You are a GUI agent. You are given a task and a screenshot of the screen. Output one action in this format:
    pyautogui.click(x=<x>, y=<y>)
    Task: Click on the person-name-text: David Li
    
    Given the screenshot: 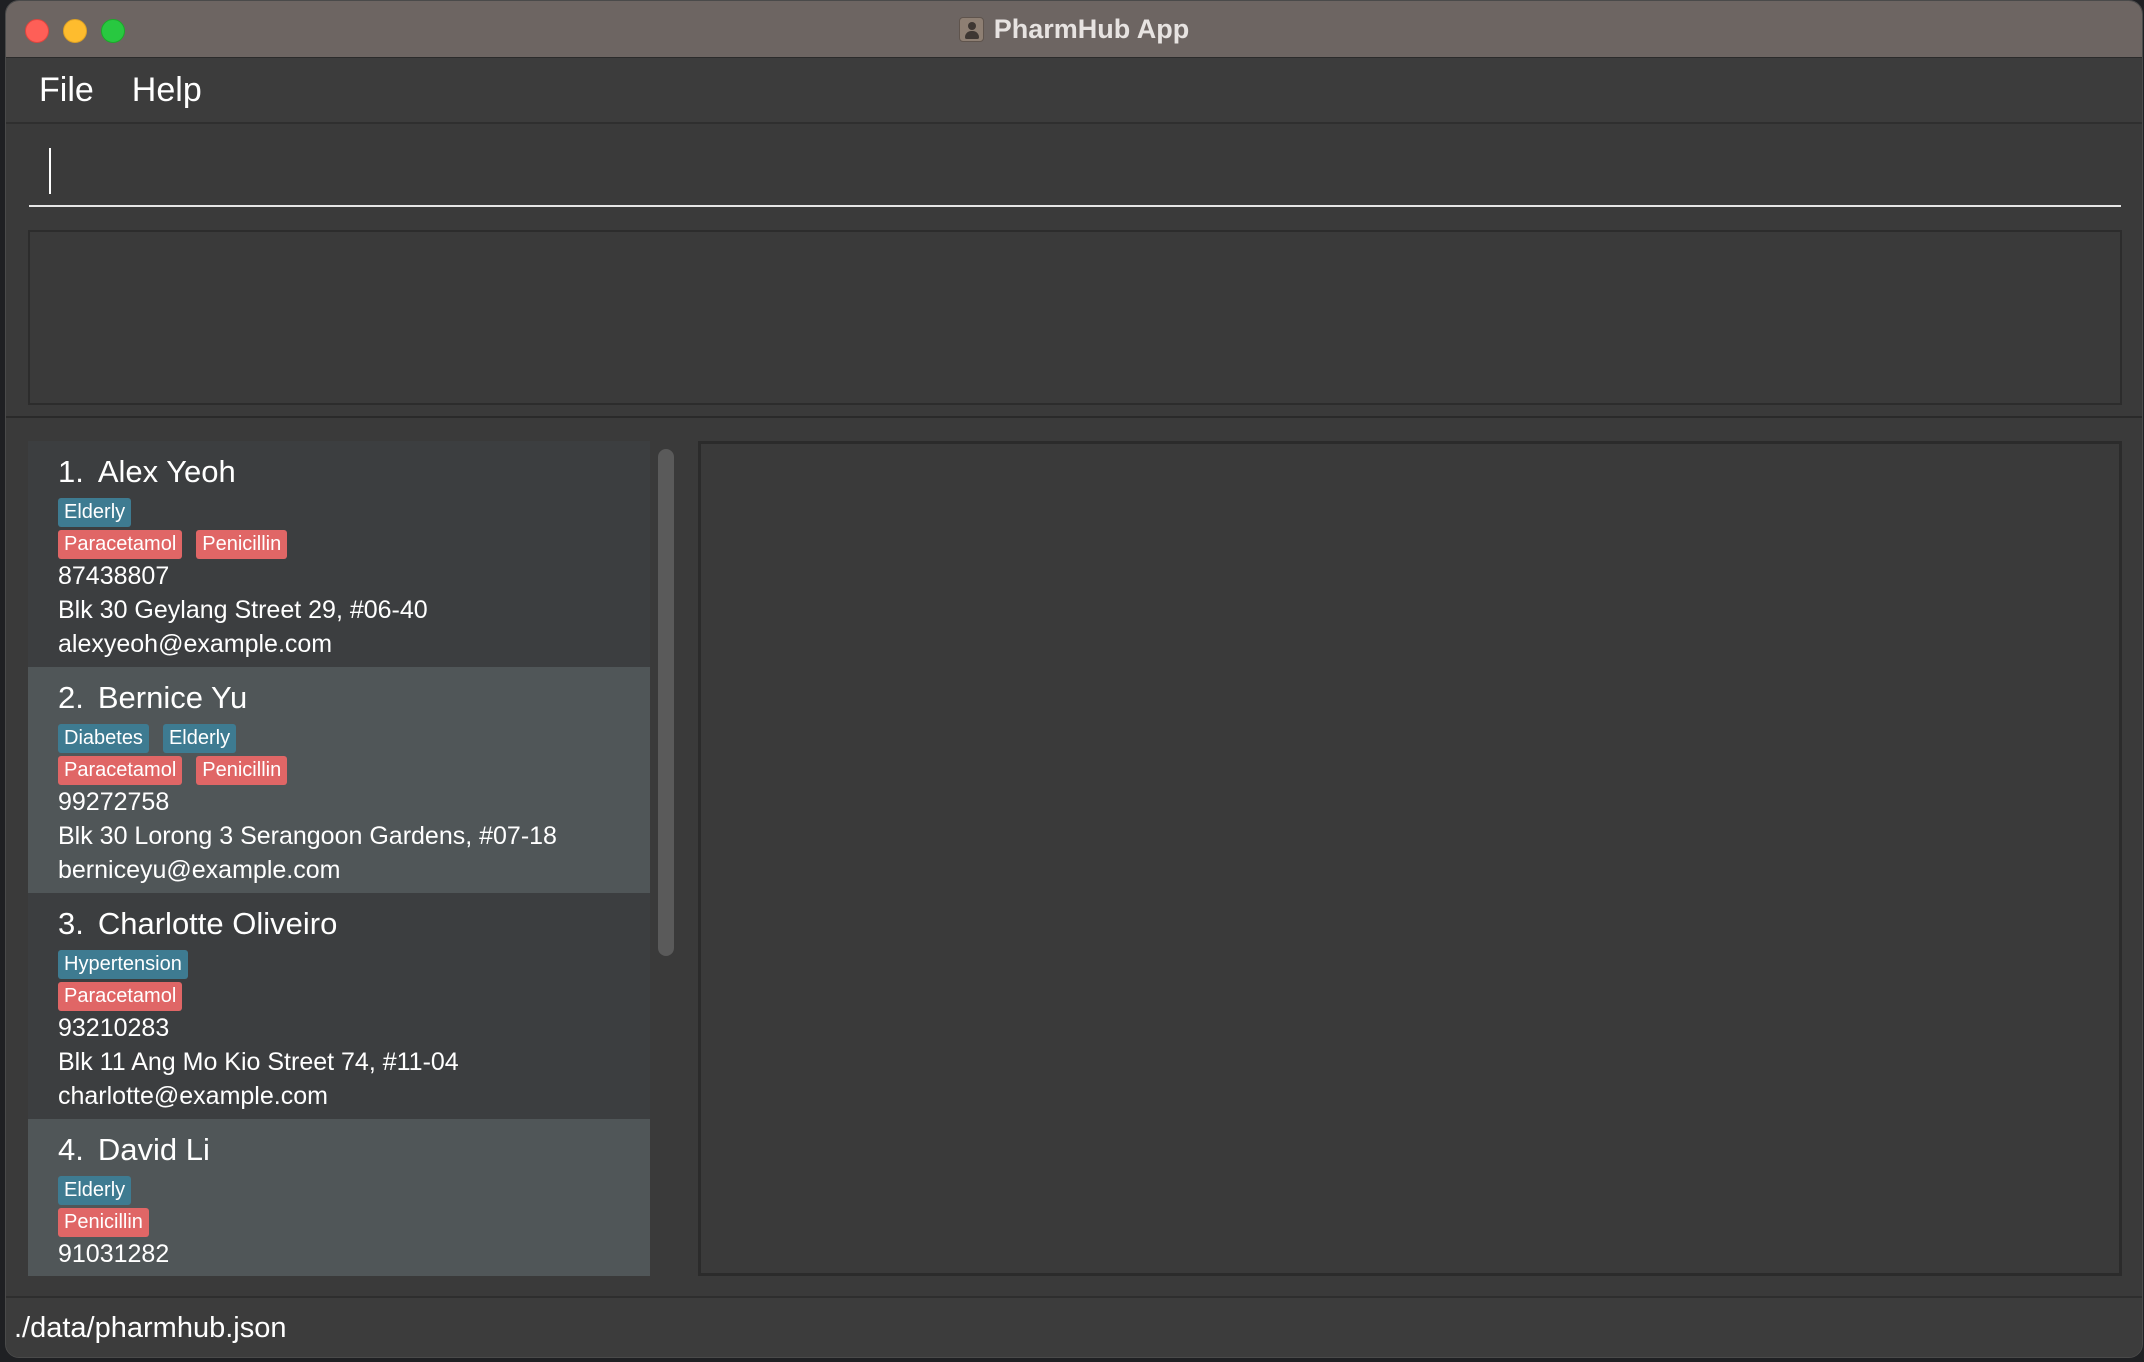 What is the action you would take?
    pyautogui.click(x=153, y=1149)
    